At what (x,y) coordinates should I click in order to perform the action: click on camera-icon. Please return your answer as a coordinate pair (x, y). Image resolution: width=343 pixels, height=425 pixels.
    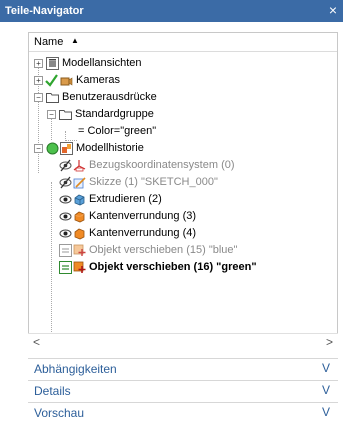
    Looking at the image, I should click on (66, 81).